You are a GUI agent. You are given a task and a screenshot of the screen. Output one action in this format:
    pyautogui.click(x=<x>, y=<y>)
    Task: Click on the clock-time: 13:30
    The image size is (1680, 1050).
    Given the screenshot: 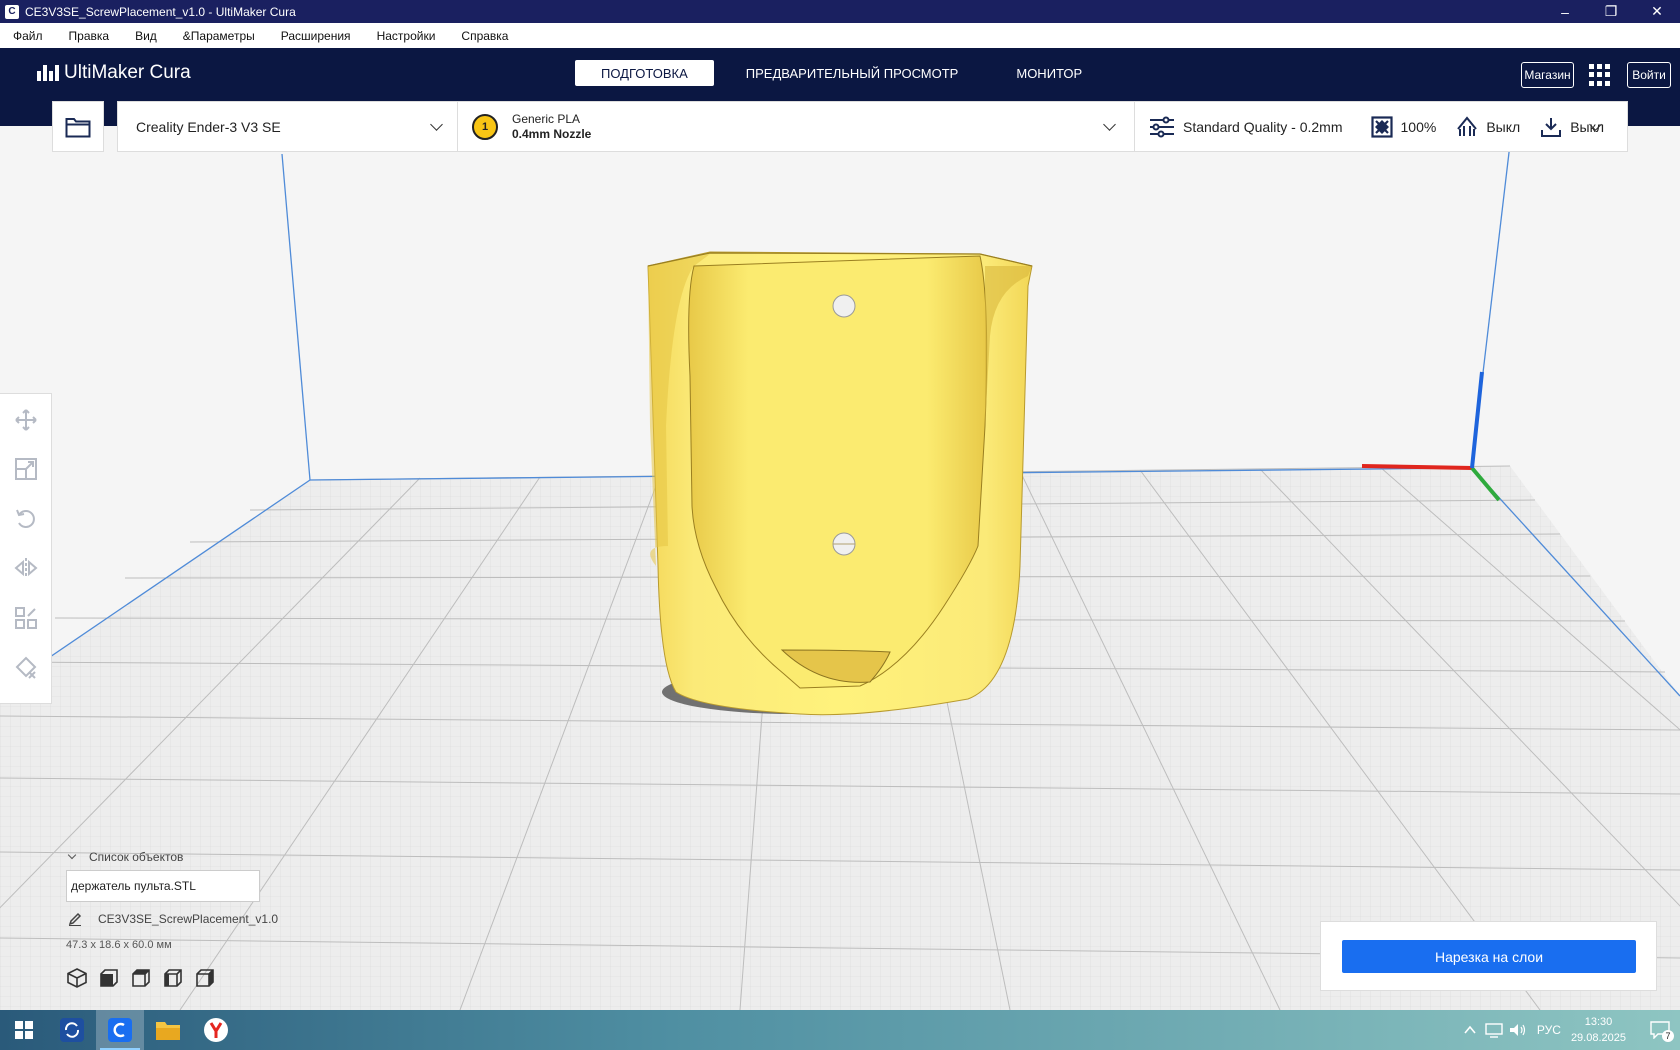 What is the action you would take?
    pyautogui.click(x=1598, y=1022)
    